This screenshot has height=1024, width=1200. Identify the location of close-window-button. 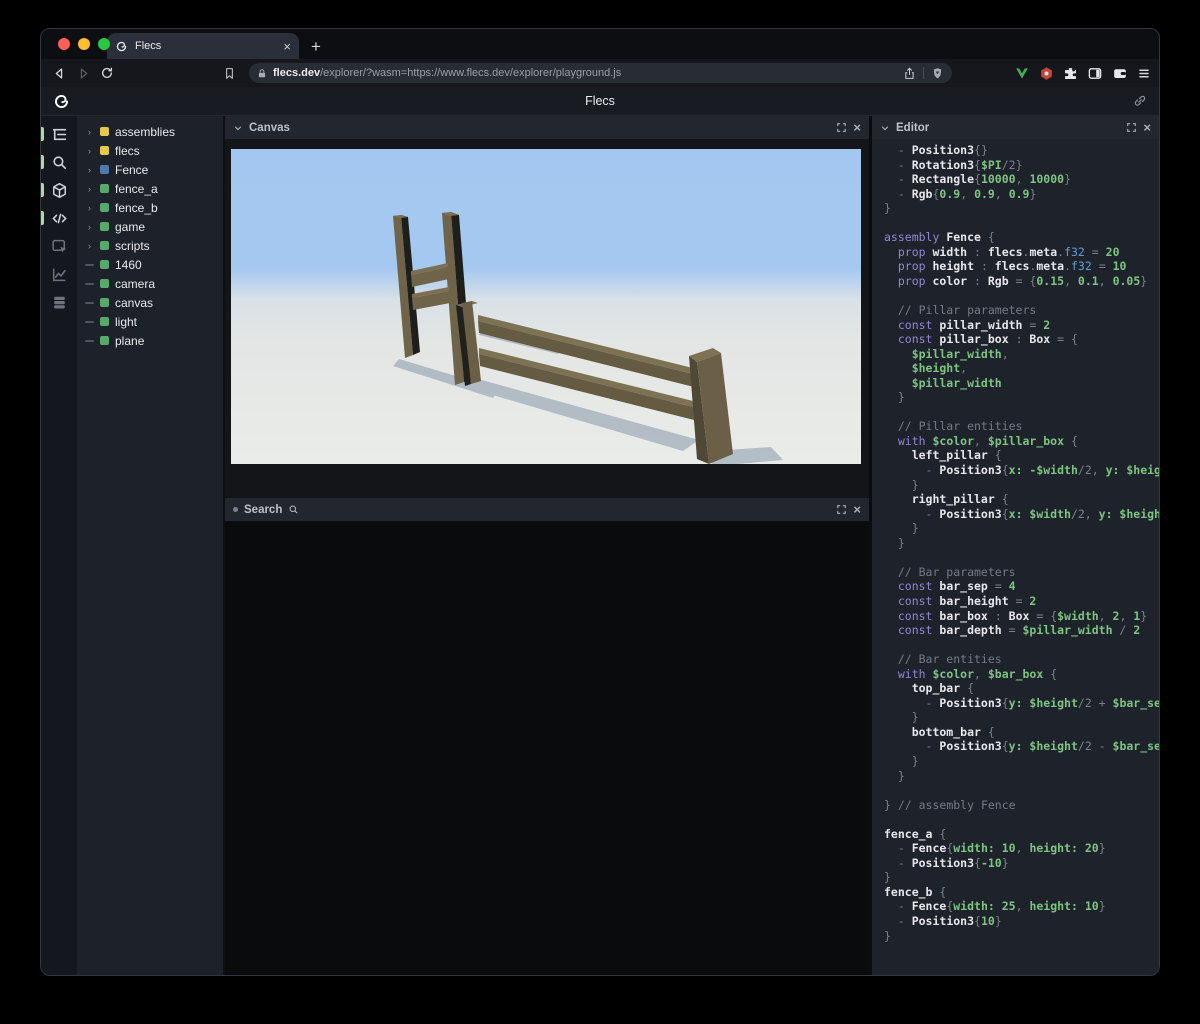
(64, 44).